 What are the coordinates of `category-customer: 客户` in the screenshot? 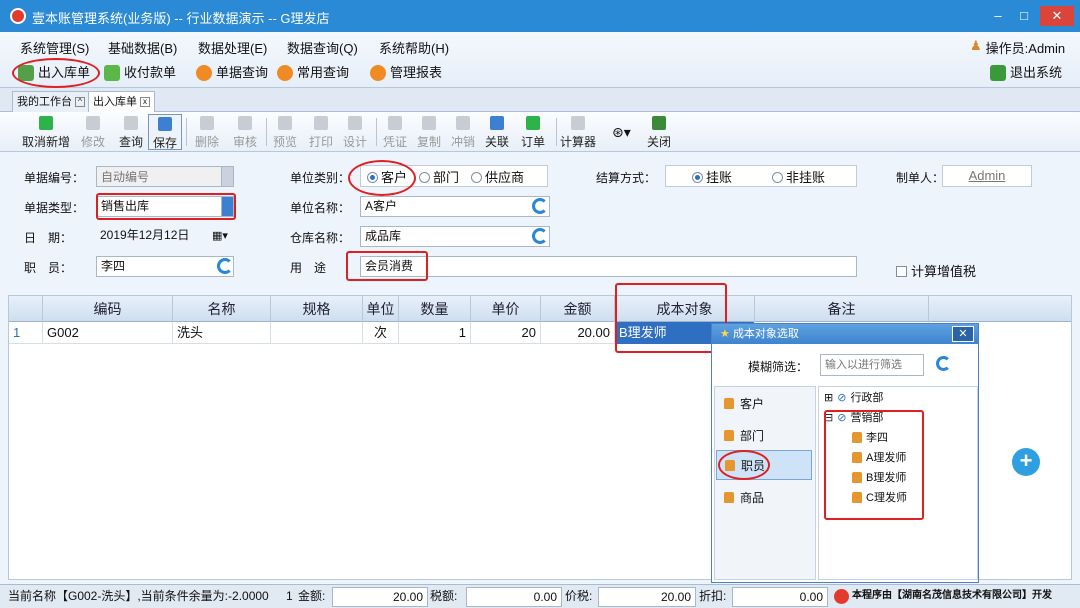 It's located at (764, 403).